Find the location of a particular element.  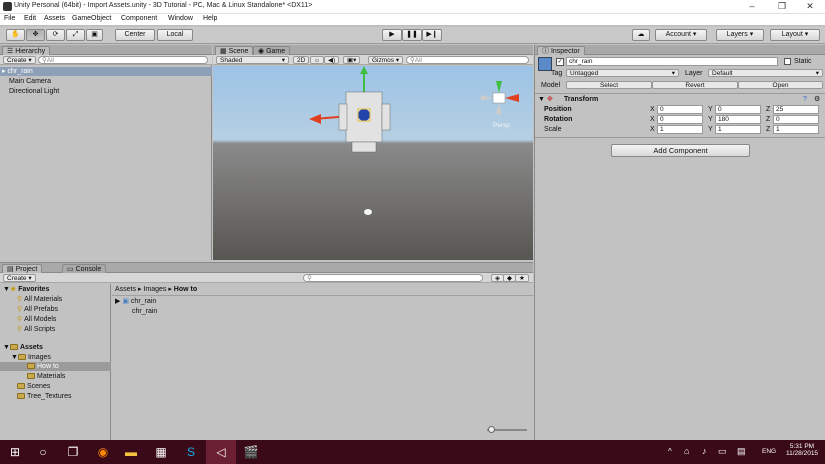

skype-icon: S is located at coordinates (191, 452).